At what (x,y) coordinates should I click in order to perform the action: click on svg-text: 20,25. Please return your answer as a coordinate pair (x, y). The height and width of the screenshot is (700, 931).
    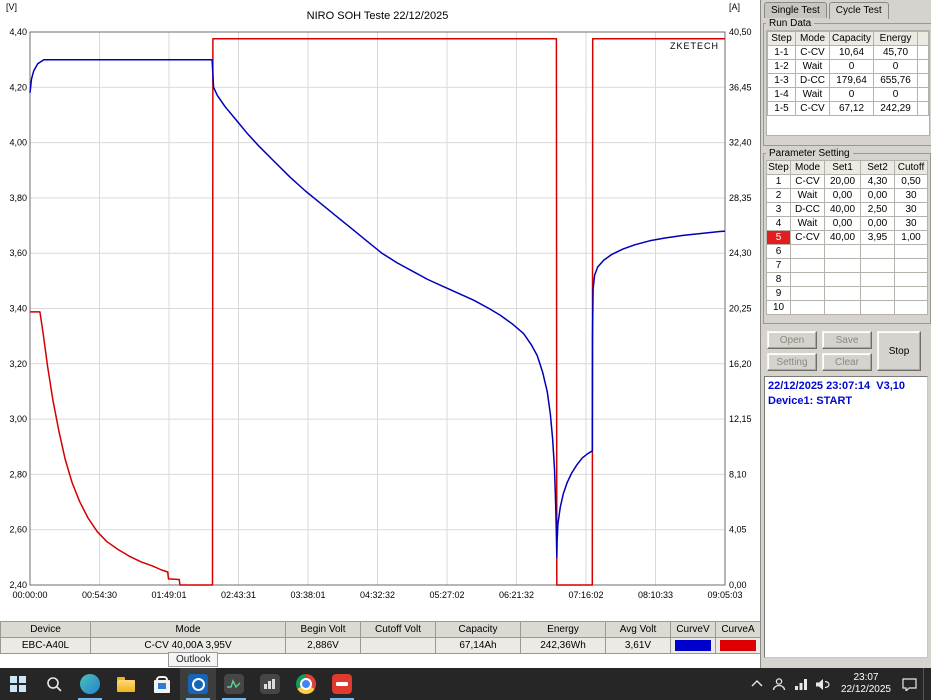
    Looking at the image, I should click on (740, 309).